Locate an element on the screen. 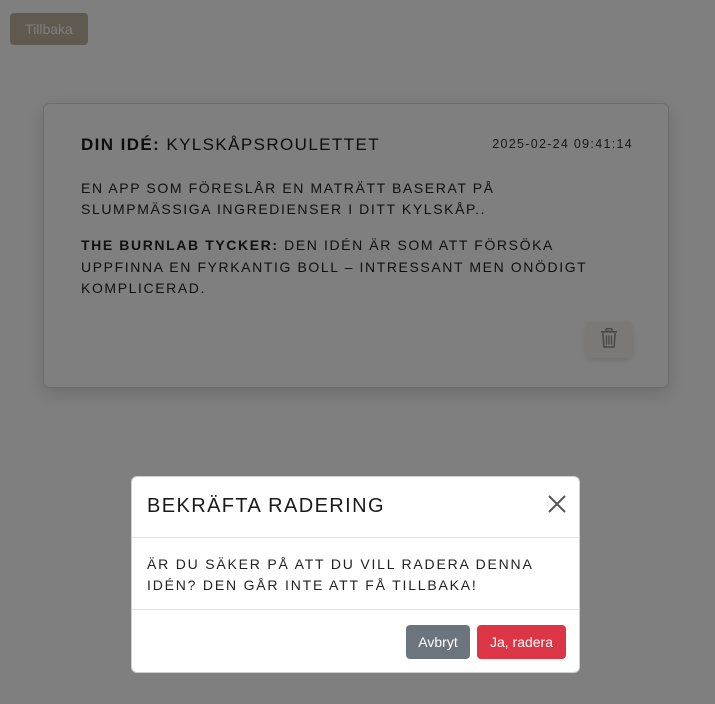  confirm-delete-button: Ja, radera is located at coordinates (521, 642).